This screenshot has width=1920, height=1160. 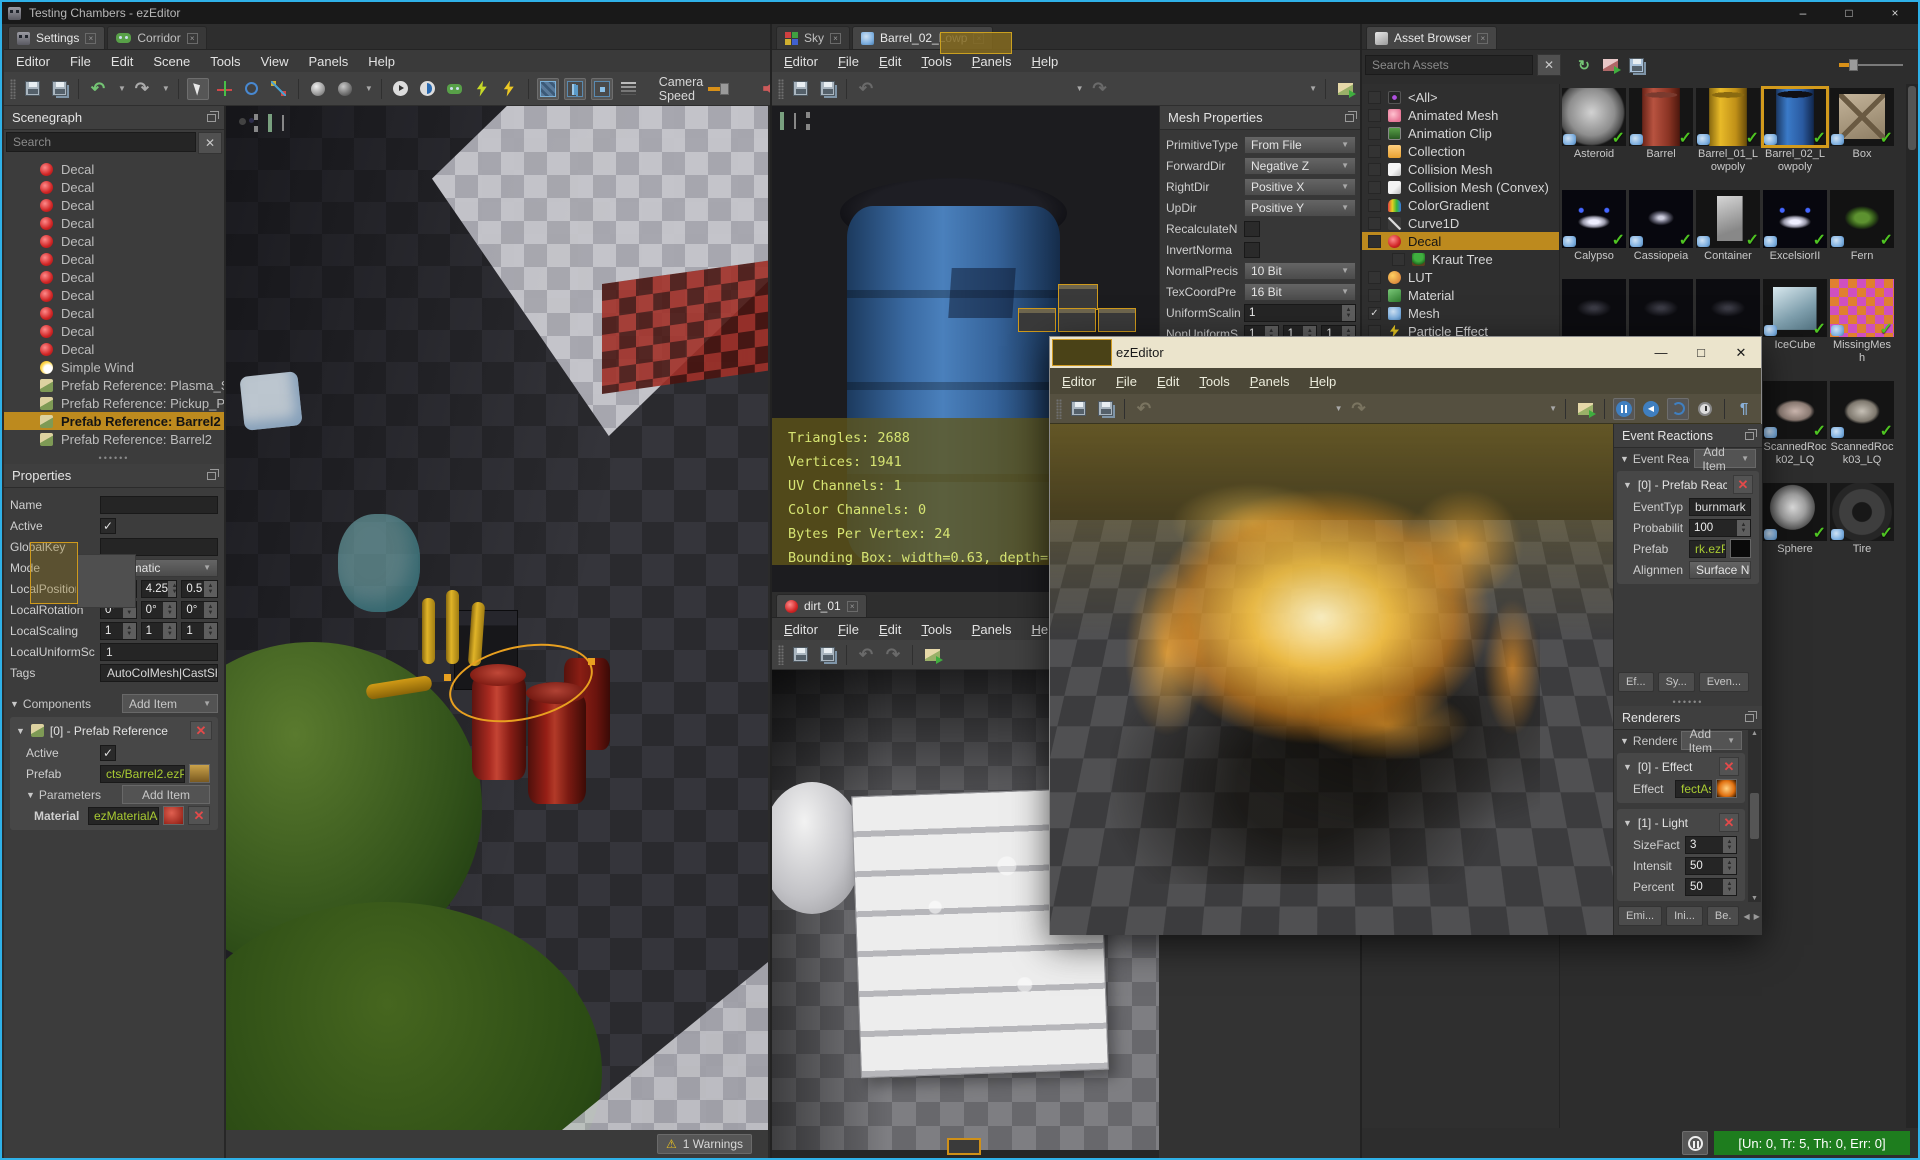 What do you see at coordinates (164, 88) in the screenshot?
I see `redo-dropdown-icon: ▼` at bounding box center [164, 88].